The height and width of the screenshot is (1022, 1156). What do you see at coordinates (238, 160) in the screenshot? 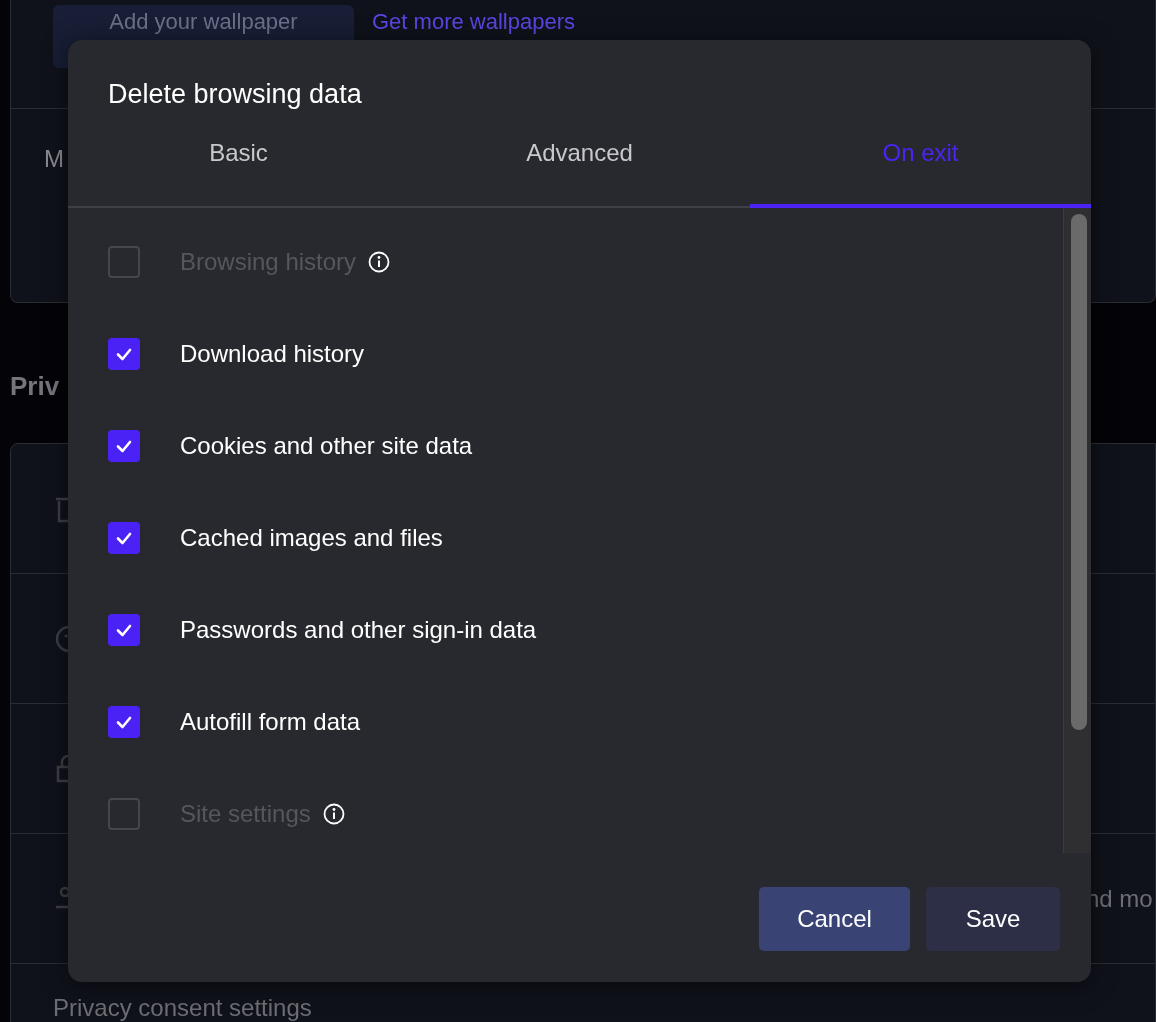
I see `tab: Basic` at bounding box center [238, 160].